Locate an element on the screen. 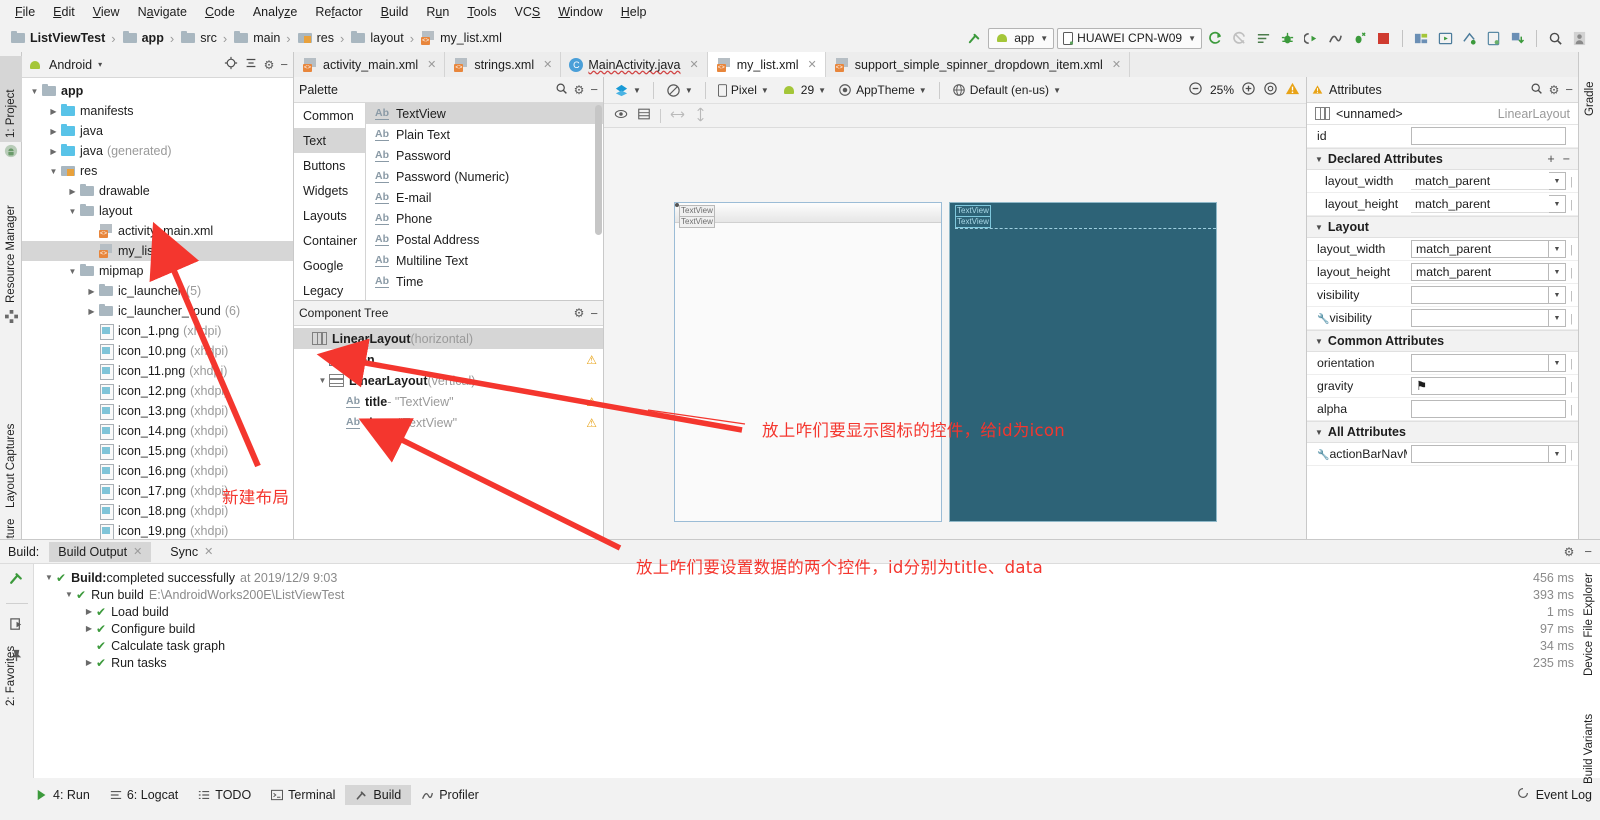  device-selector: Pixel ▼ is located at coordinates (743, 90).